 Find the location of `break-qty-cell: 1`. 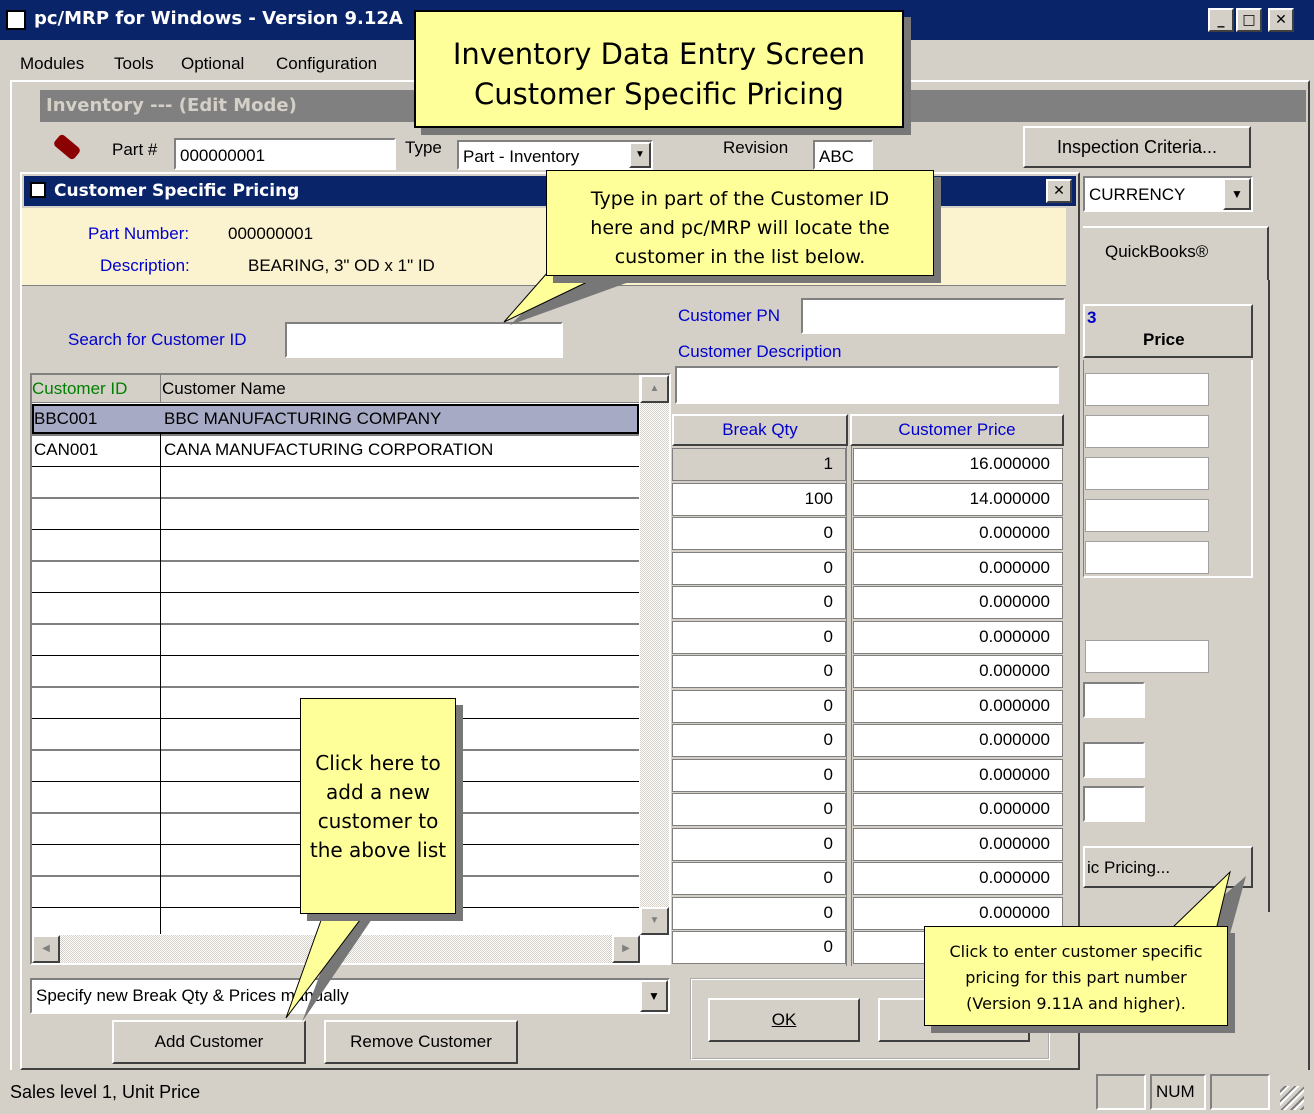

break-qty-cell: 1 is located at coordinates (759, 464).